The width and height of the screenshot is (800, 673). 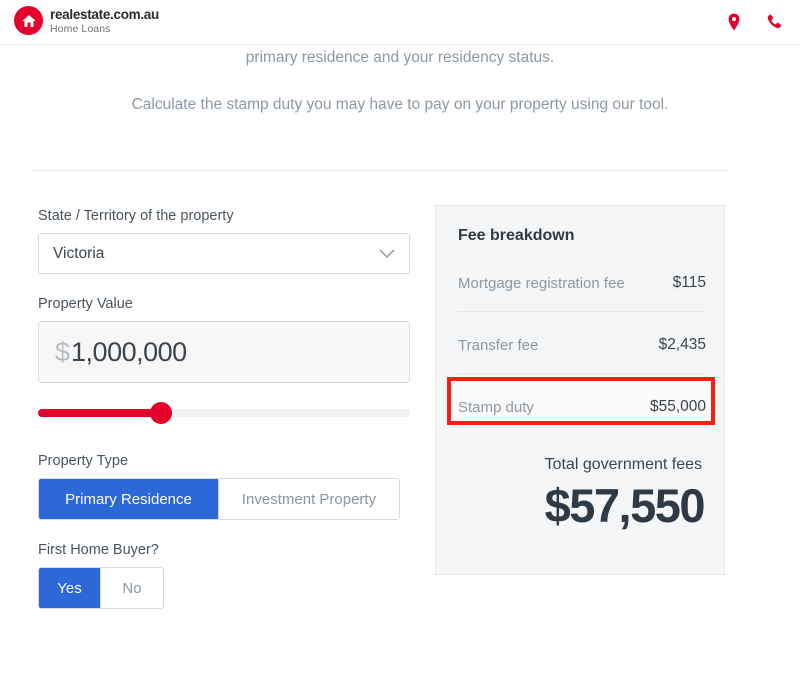 What do you see at coordinates (132, 588) in the screenshot?
I see `first-home-buyer-option-no: No` at bounding box center [132, 588].